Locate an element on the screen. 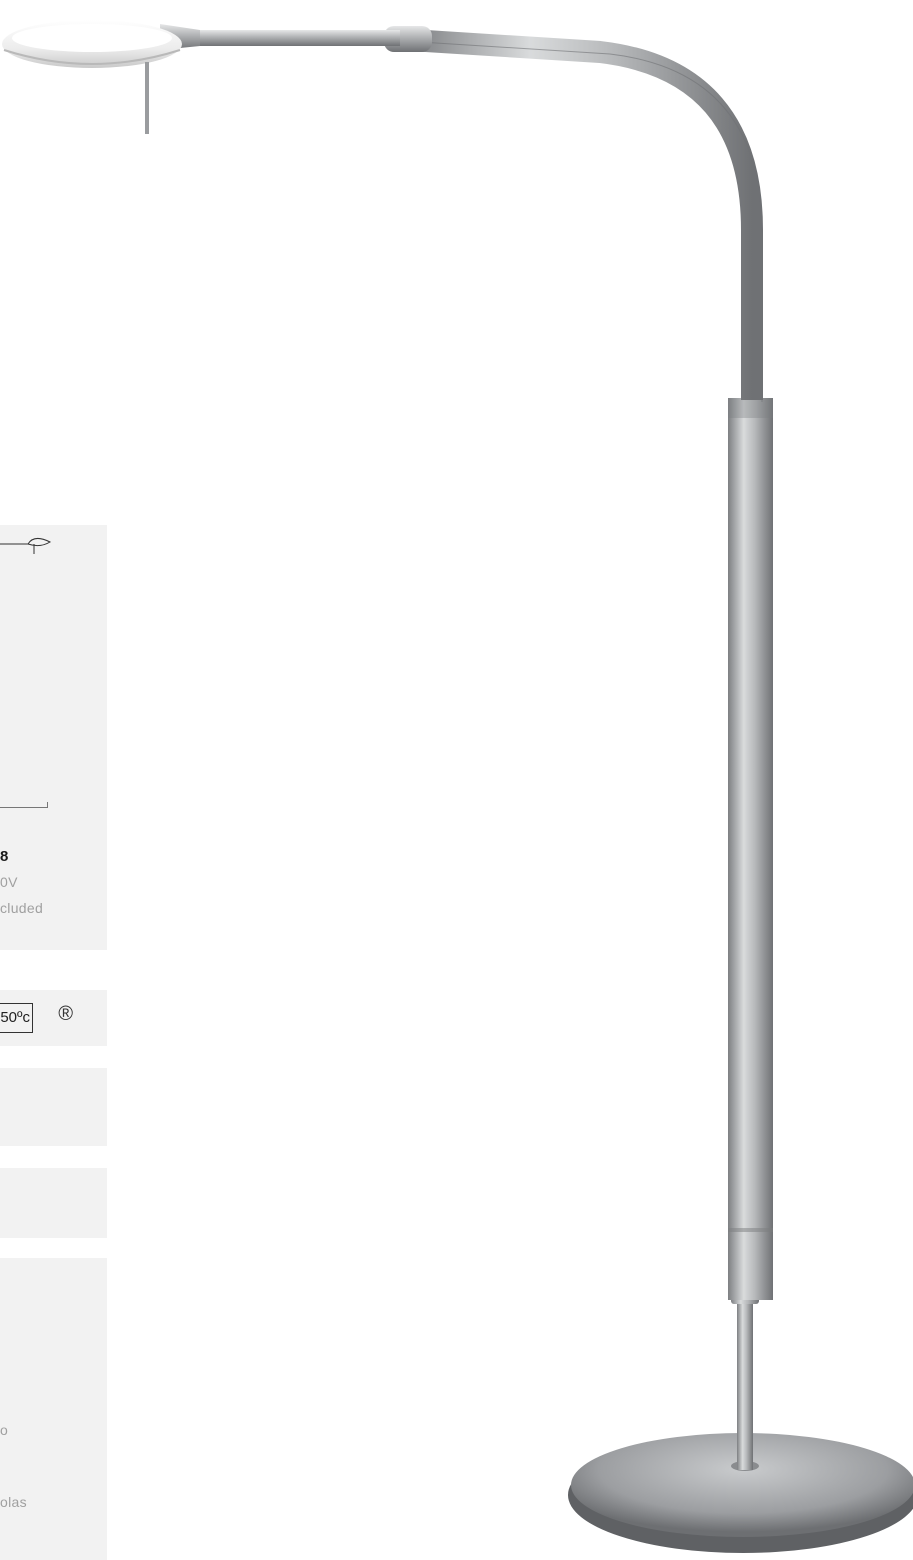  lamp-sketch-icon is located at coordinates (26, 546).